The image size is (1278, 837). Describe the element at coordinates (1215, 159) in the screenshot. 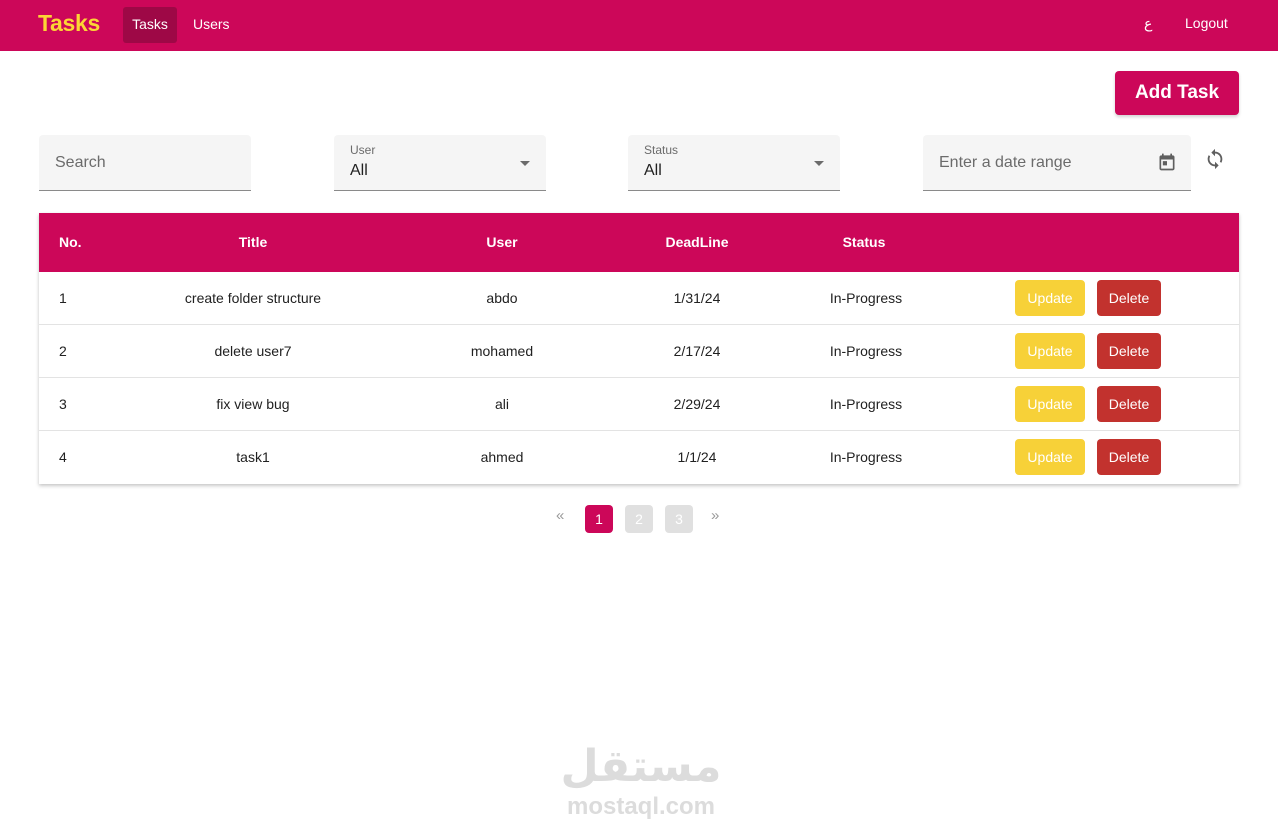

I see `refresh-icon` at that location.